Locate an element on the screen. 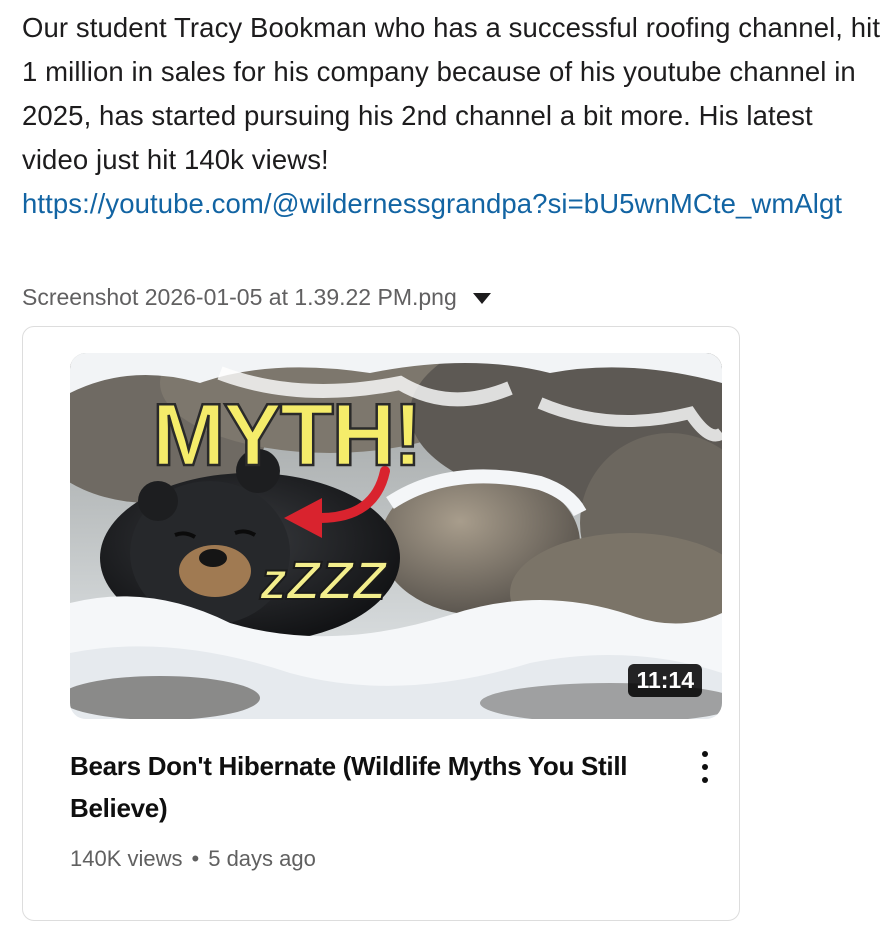  video-meta: 140K views • 5 days ago is located at coordinates (193, 859).